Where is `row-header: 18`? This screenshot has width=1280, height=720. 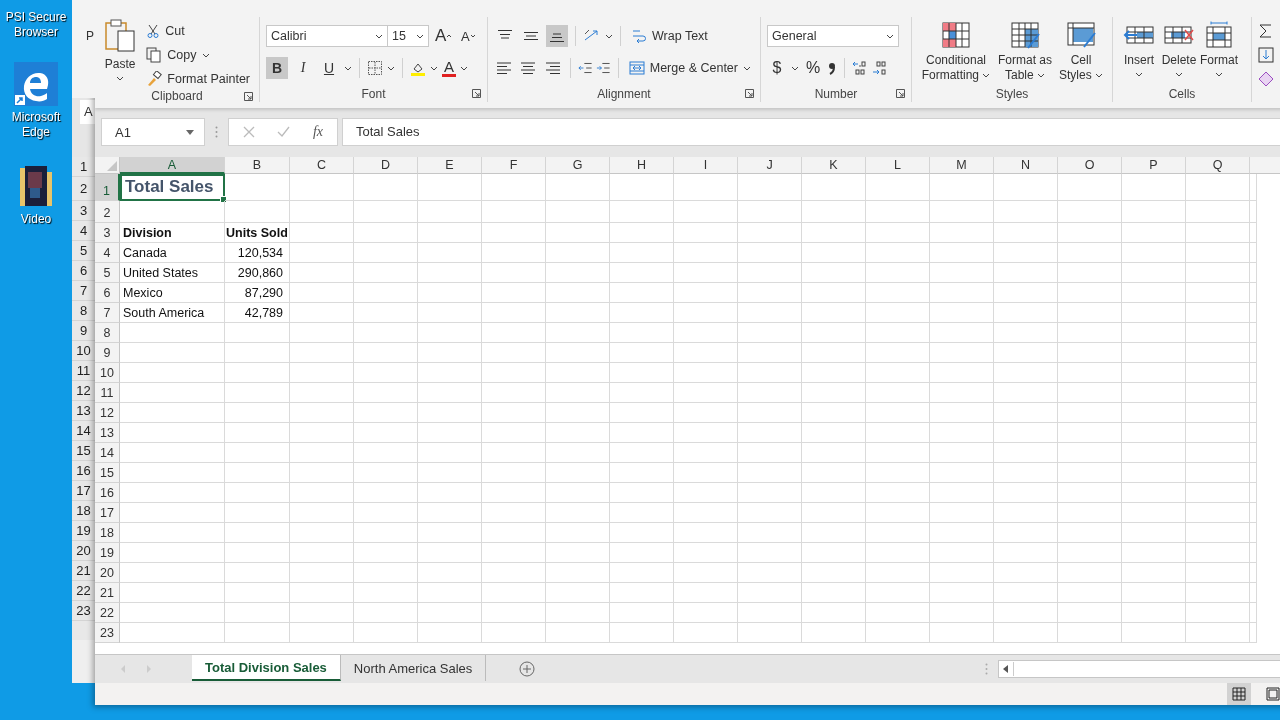
row-header: 18 is located at coordinates (107, 533).